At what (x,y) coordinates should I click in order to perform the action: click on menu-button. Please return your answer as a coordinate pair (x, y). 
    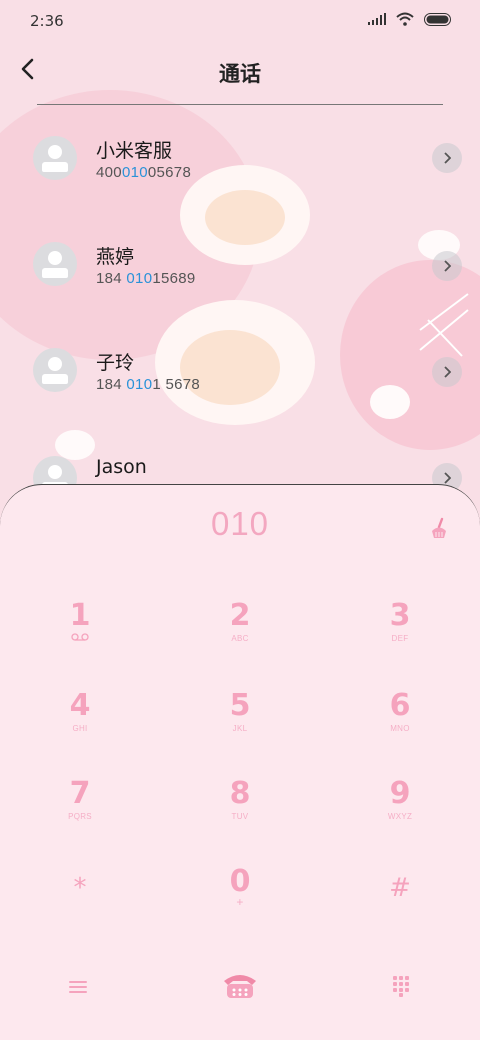
    Looking at the image, I should click on (78, 987).